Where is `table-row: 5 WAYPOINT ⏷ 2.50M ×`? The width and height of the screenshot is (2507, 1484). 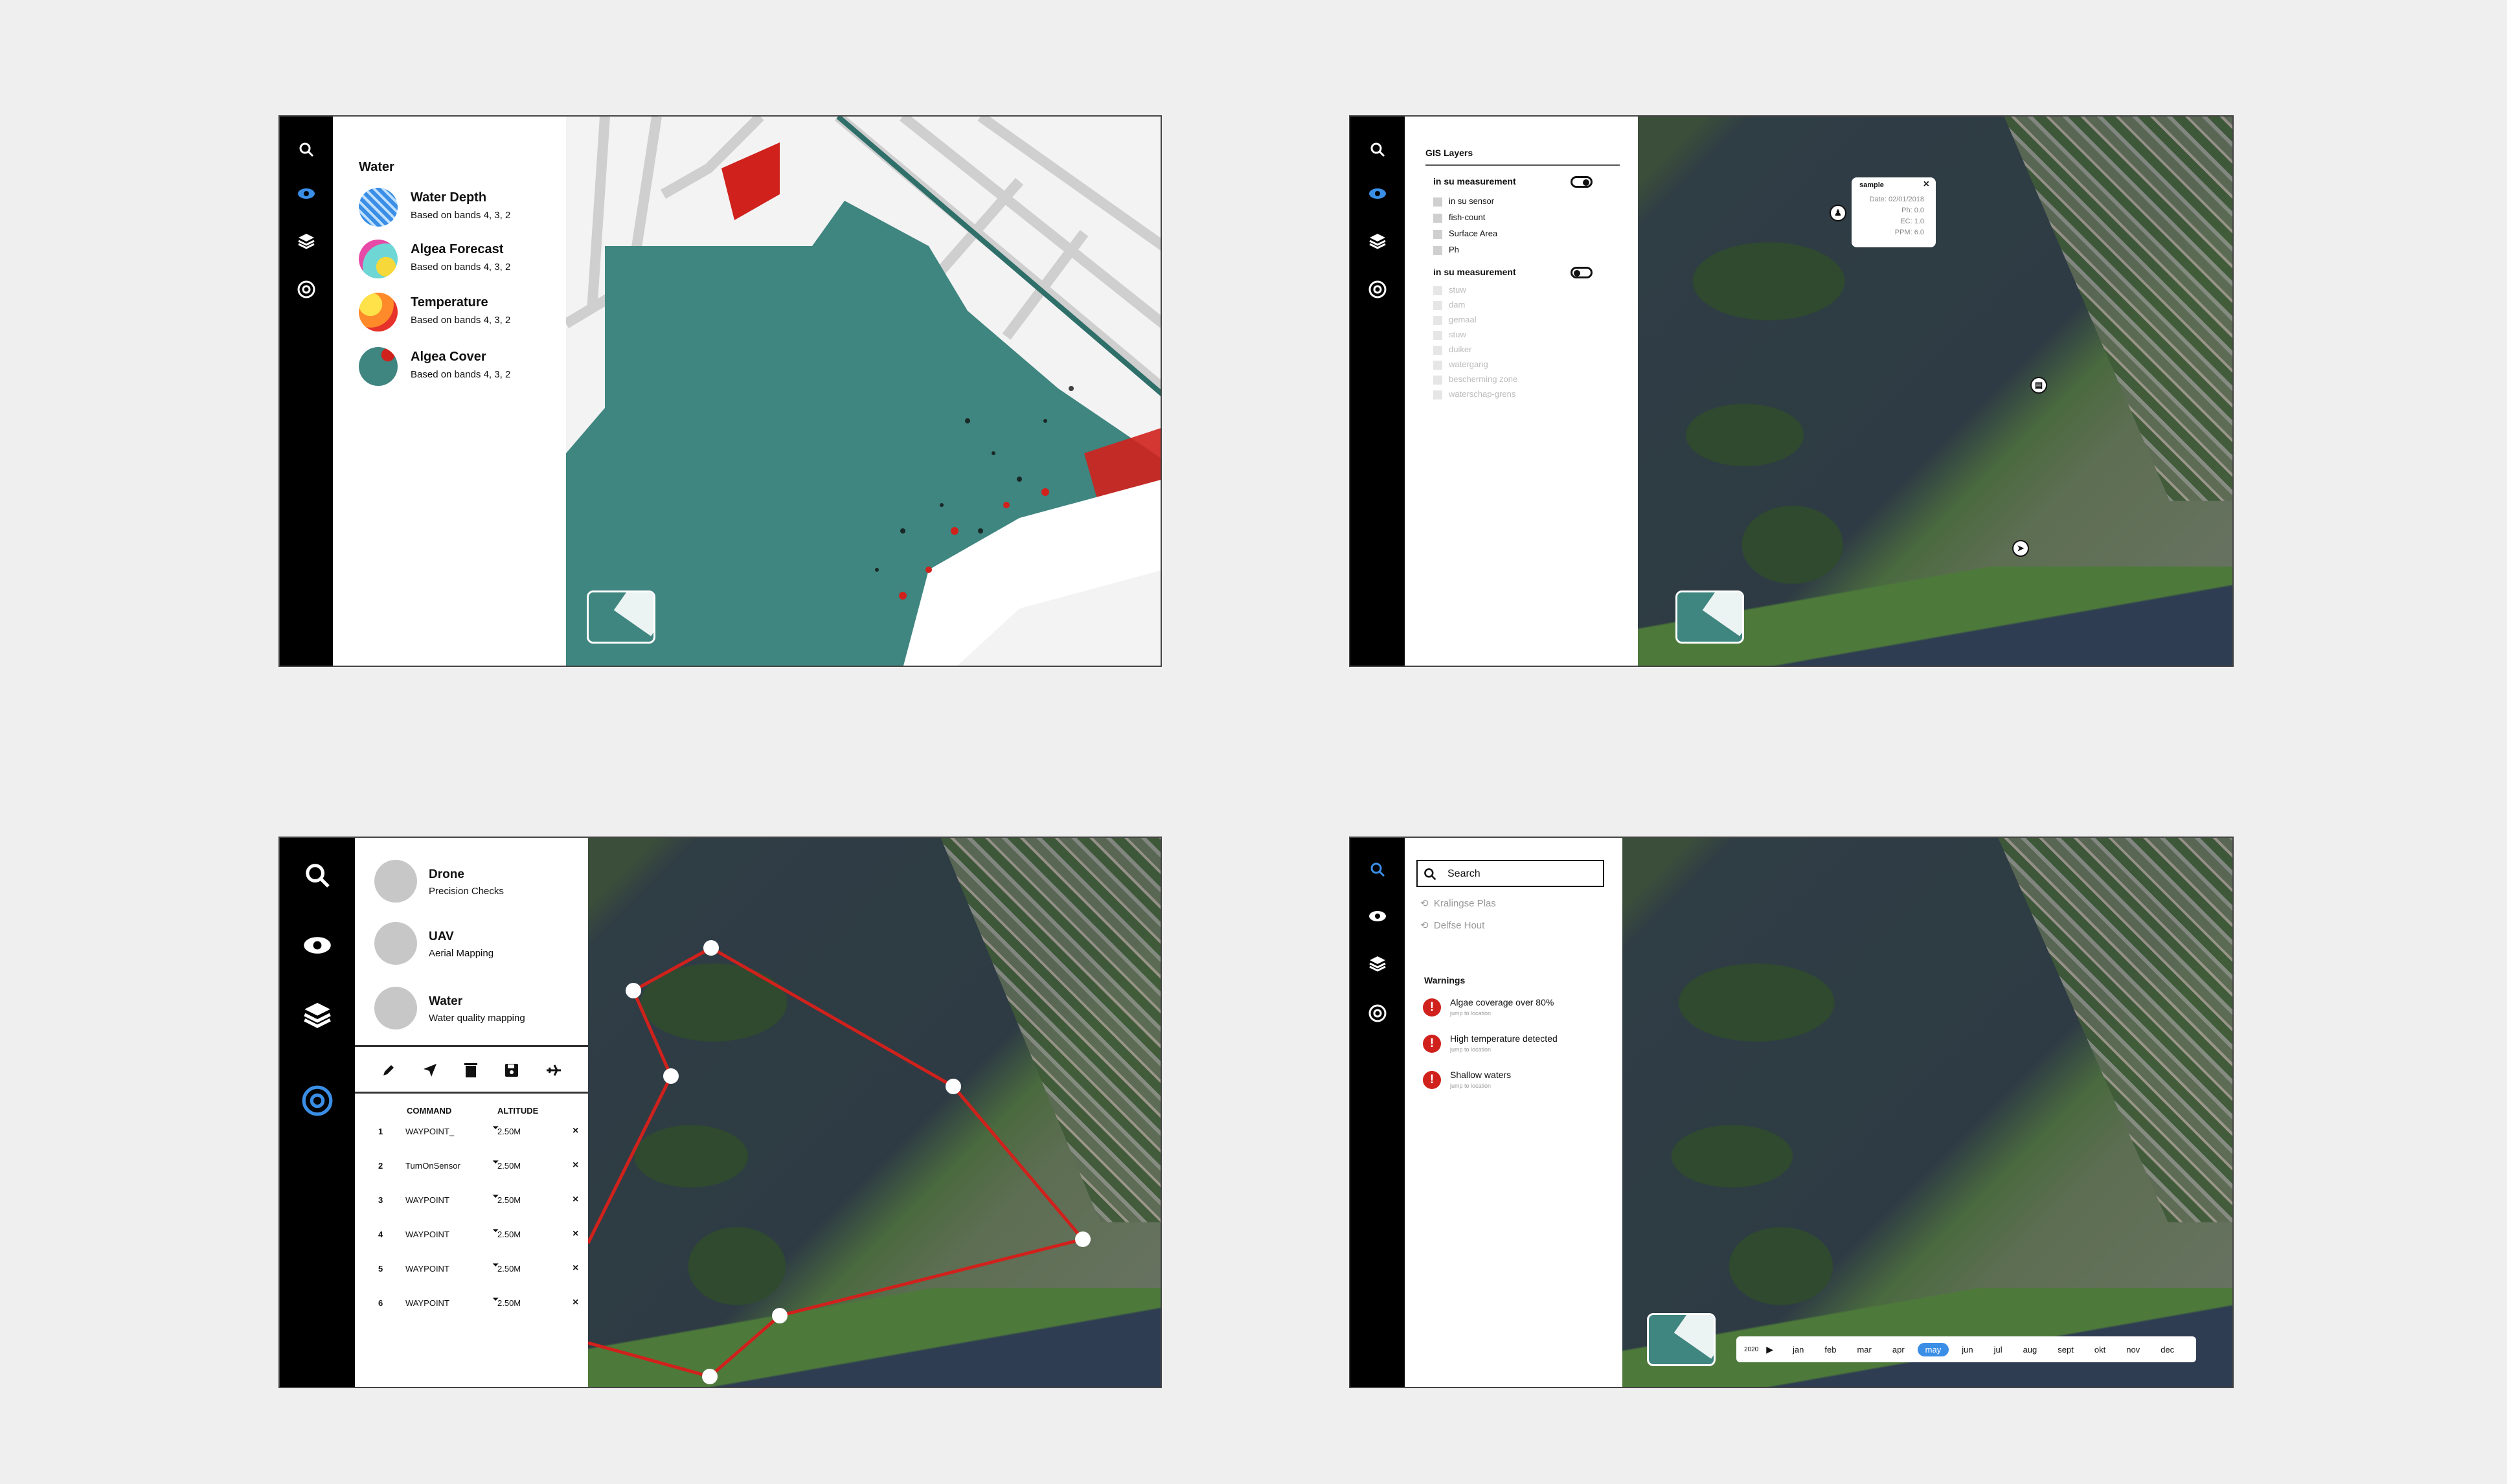
table-row: 5 WAYPOINT ⏷ 2.50M × is located at coordinates (478, 1277).